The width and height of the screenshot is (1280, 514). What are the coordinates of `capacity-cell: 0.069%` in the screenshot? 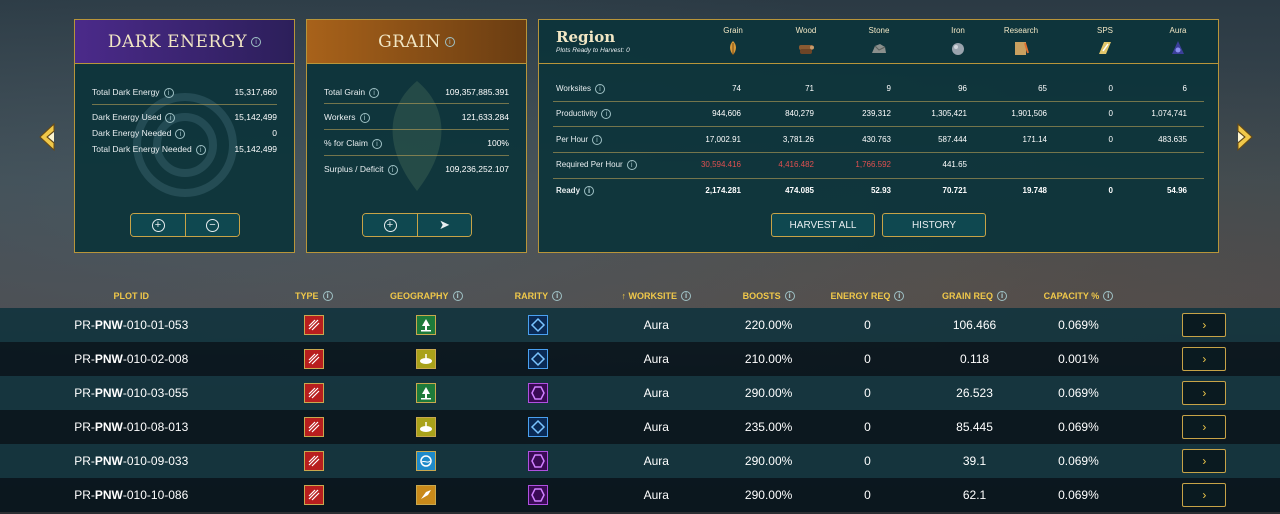 It's located at (1078, 325).